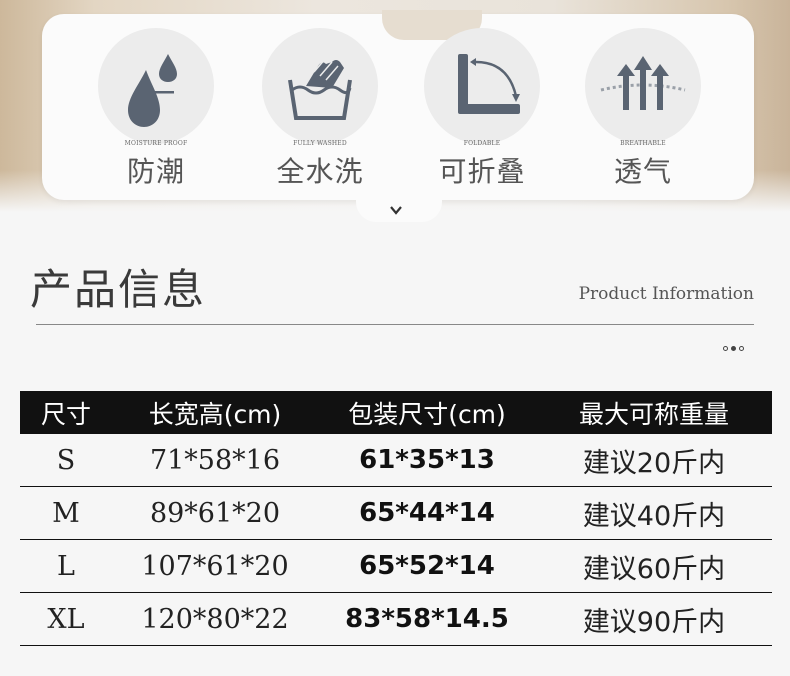 The width and height of the screenshot is (790, 676). I want to click on feature-zh-label: 防潮, so click(155, 171).